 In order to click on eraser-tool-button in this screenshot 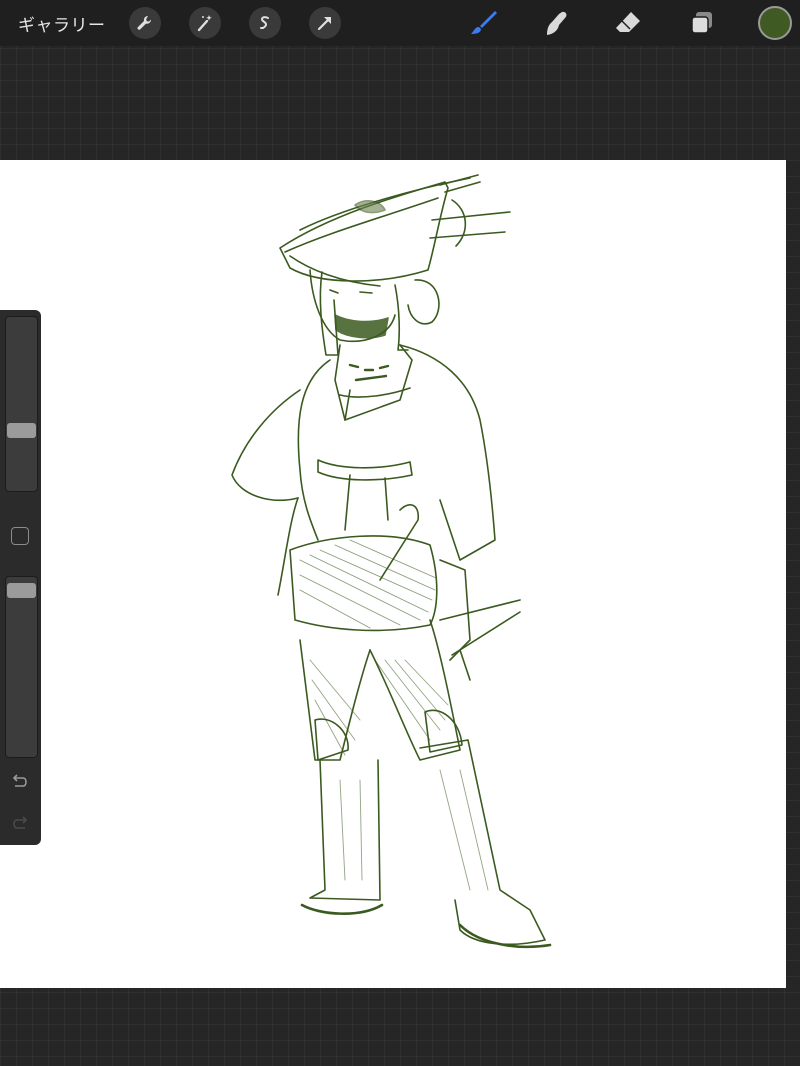, I will do `click(628, 23)`.